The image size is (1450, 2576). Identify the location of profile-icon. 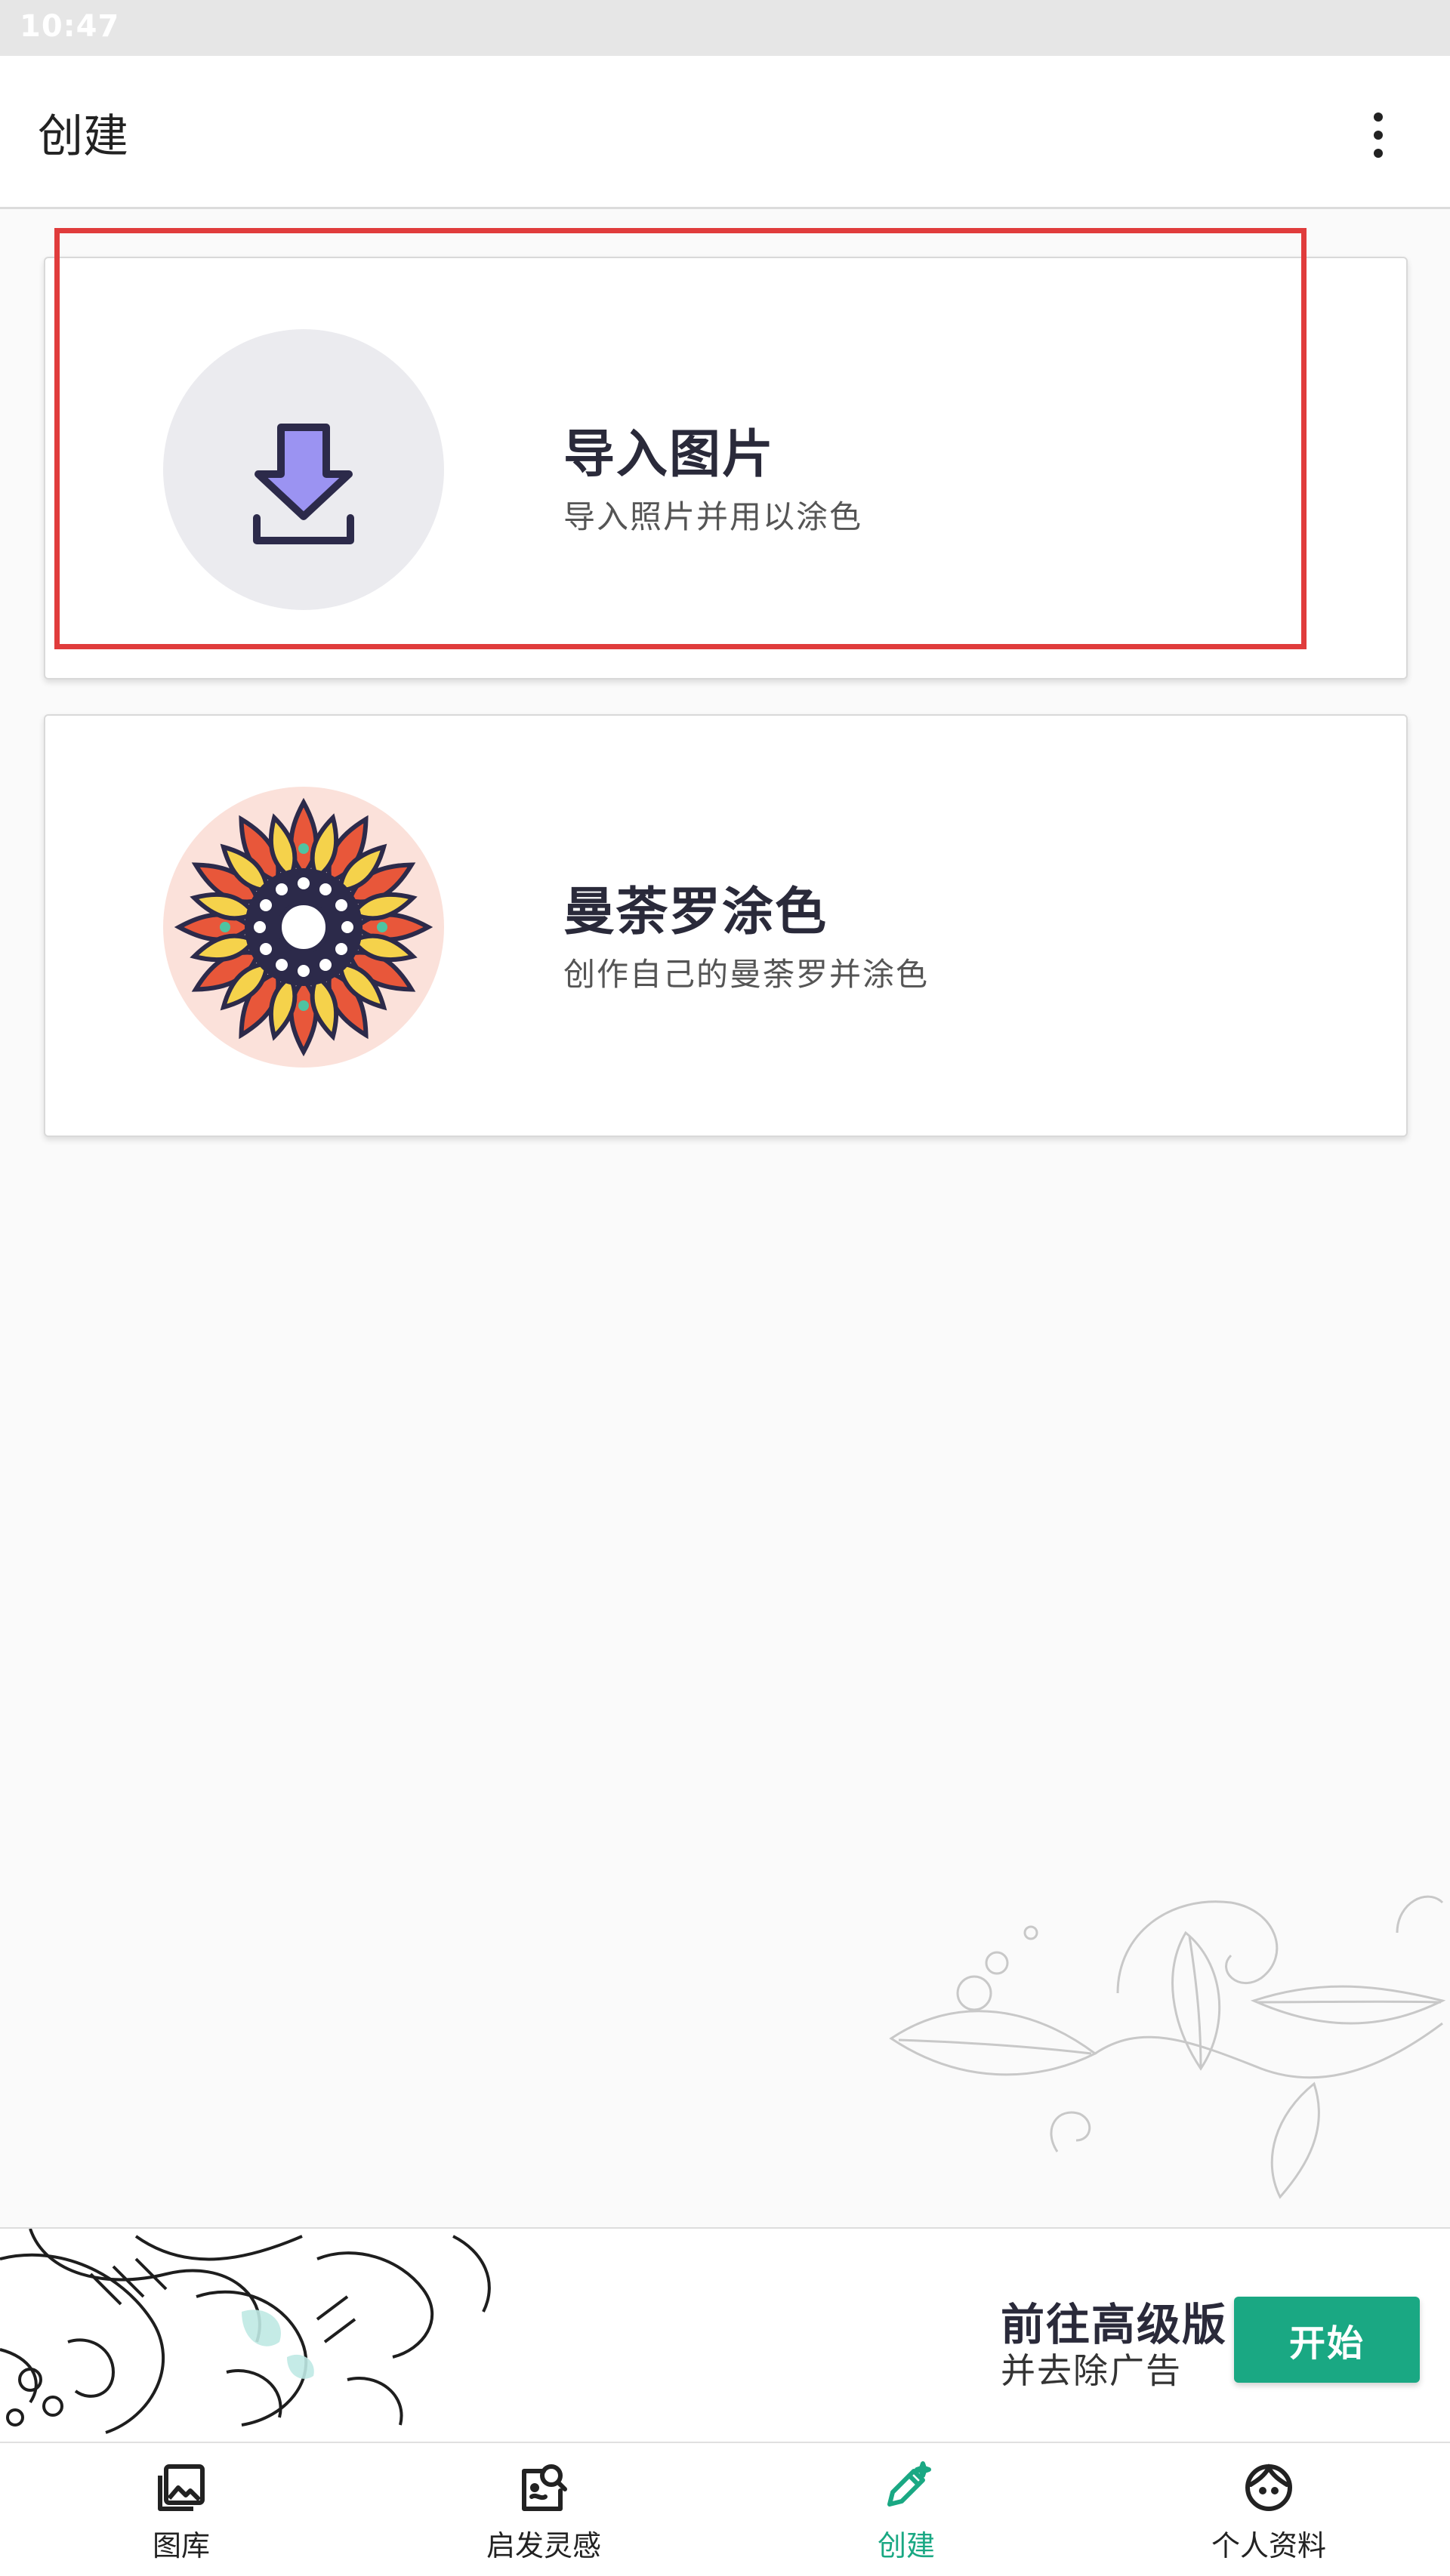
(1268, 2487).